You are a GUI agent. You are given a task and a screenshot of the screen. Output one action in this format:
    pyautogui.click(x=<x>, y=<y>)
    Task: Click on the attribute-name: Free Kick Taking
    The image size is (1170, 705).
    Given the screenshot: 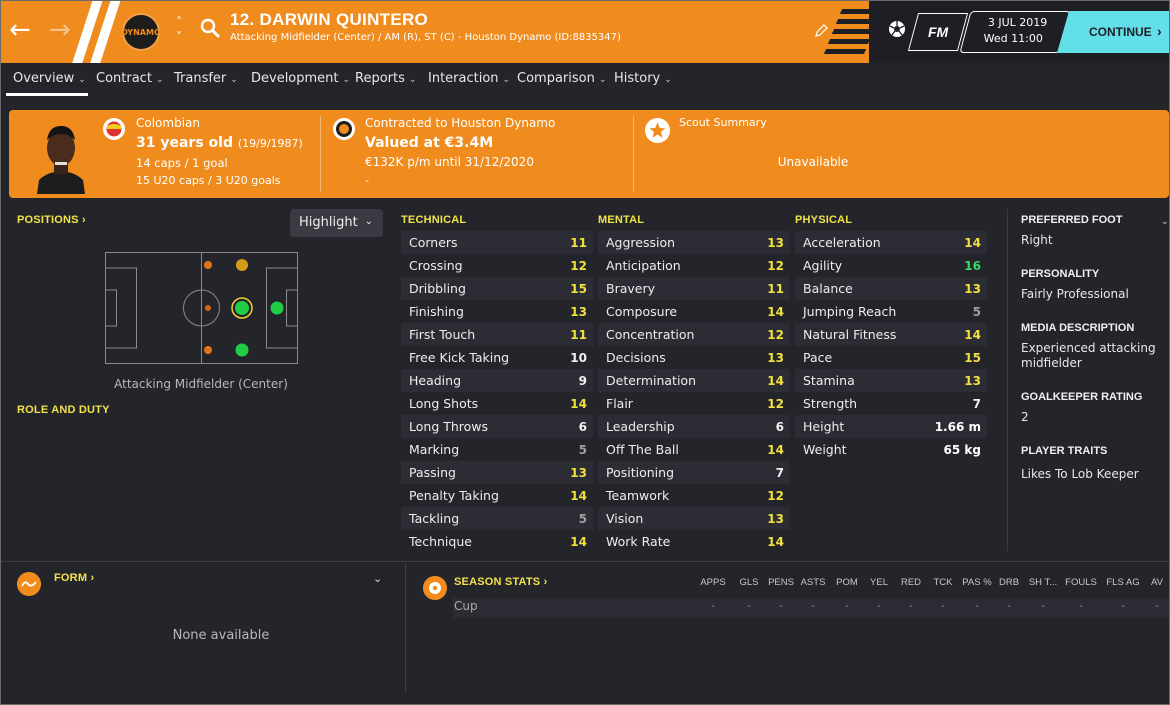 What is the action you would take?
    pyautogui.click(x=459, y=357)
    